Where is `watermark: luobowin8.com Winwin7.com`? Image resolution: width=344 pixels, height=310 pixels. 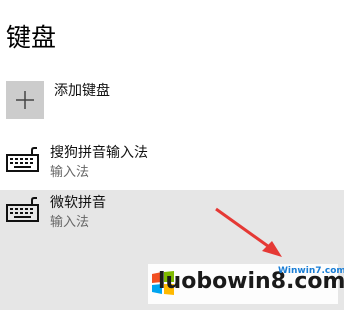
watermark: luobowin8.com Winwin7.com is located at coordinates (246, 284).